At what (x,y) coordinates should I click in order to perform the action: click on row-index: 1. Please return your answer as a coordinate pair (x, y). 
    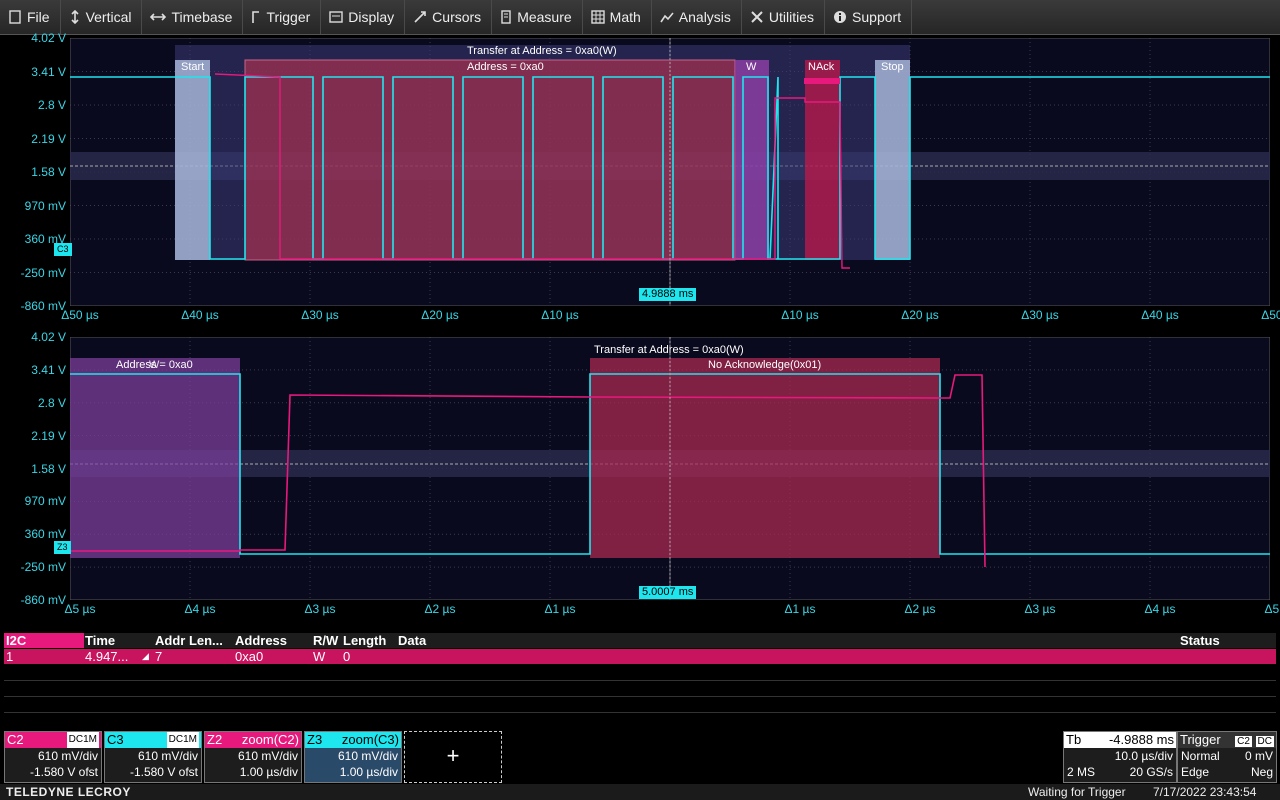
    Looking at the image, I should click on (10, 656).